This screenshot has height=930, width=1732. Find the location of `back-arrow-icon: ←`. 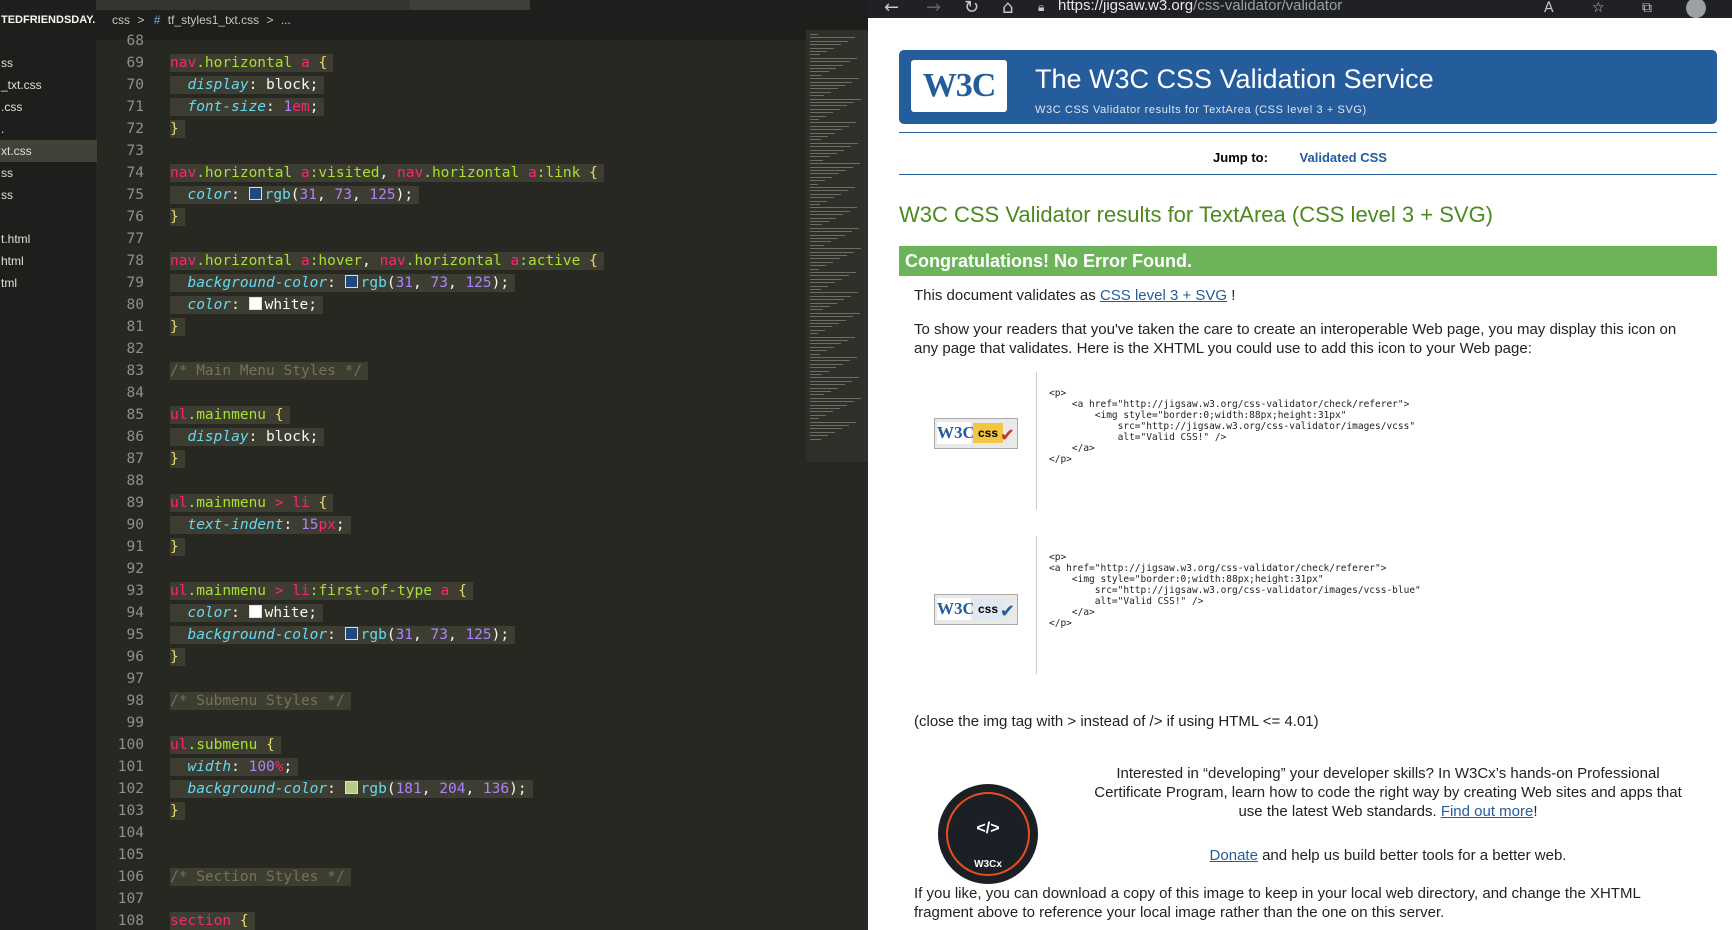

back-arrow-icon: ← is located at coordinates (891, 9).